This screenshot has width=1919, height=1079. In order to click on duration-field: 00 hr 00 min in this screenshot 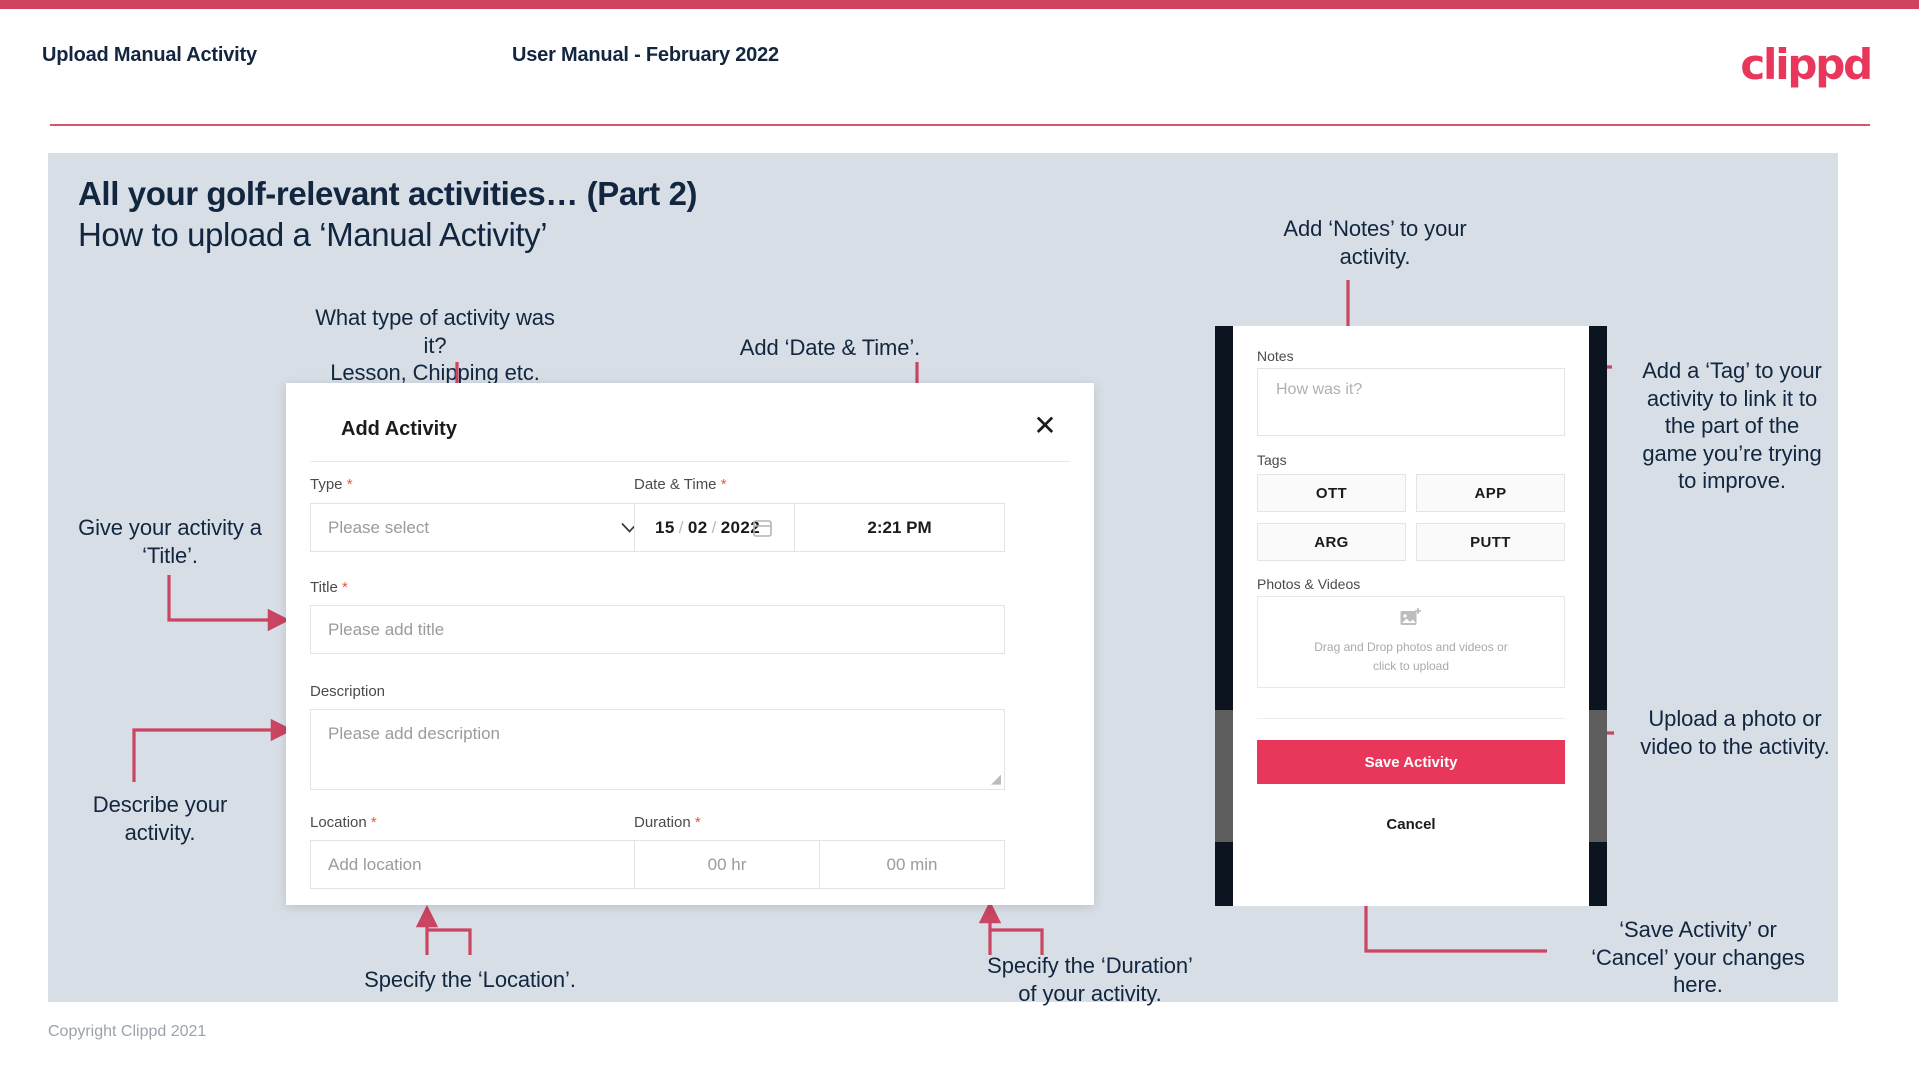, I will do `click(819, 864)`.